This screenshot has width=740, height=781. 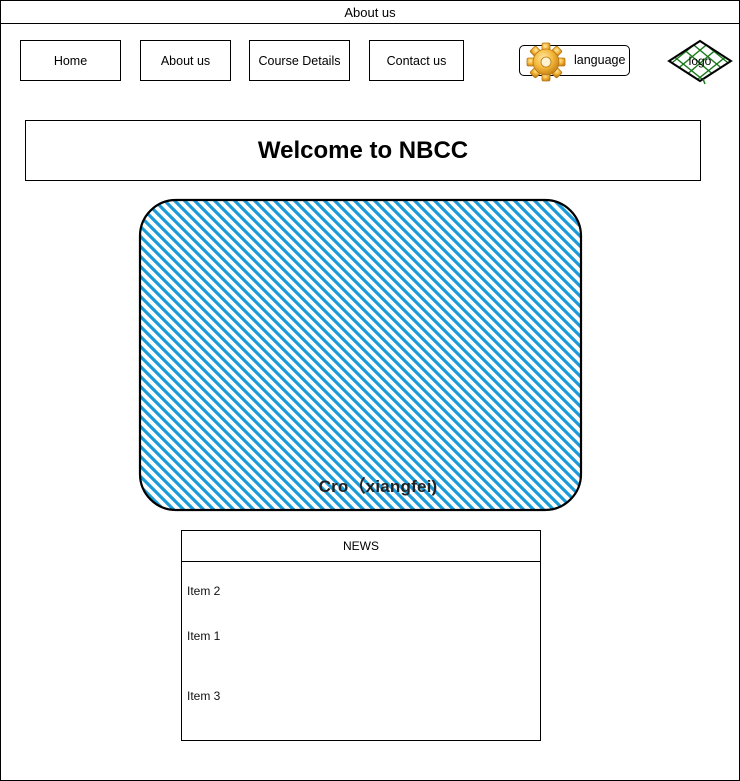 What do you see at coordinates (203, 636) in the screenshot?
I see `news-item: Item 1` at bounding box center [203, 636].